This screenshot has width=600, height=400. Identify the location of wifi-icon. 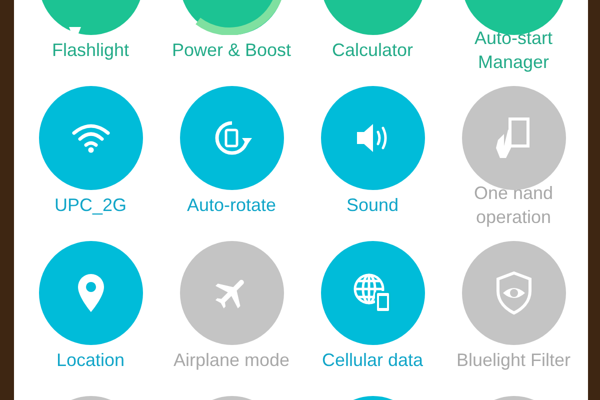
(90, 138).